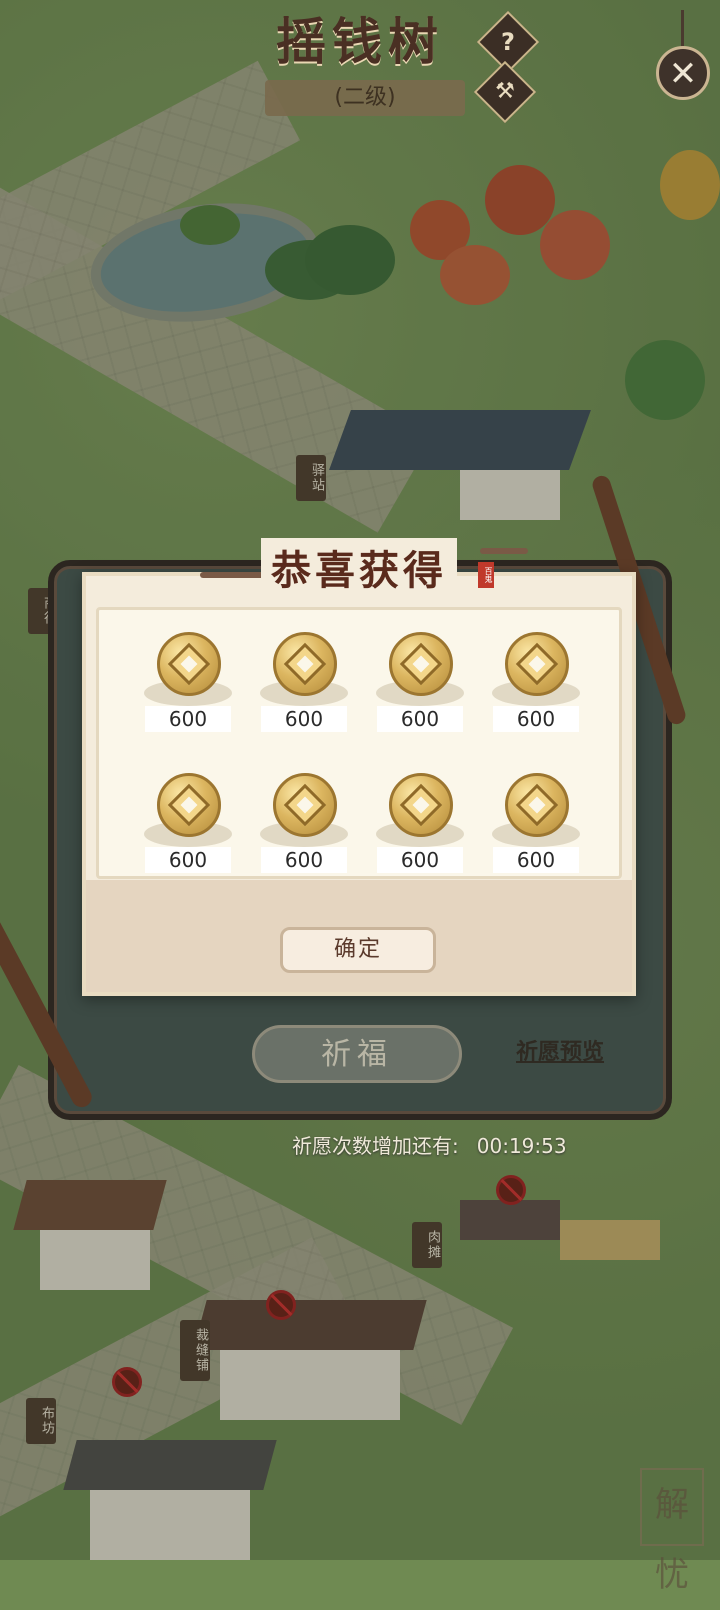  Describe the element at coordinates (486, 575) in the screenshot. I see `red-seal-stamp: 百鬼` at that location.